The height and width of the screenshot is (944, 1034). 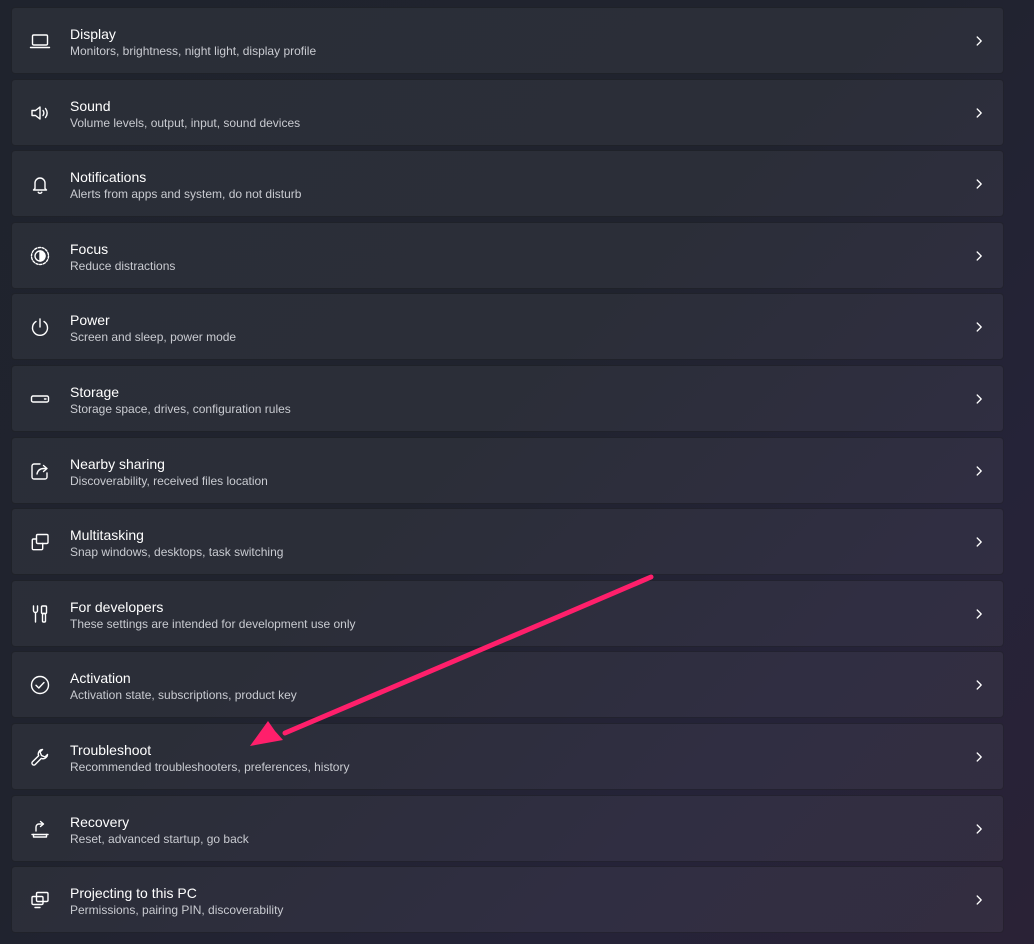 I want to click on settings-item-subtitle: Reduce distractions, so click(x=123, y=265).